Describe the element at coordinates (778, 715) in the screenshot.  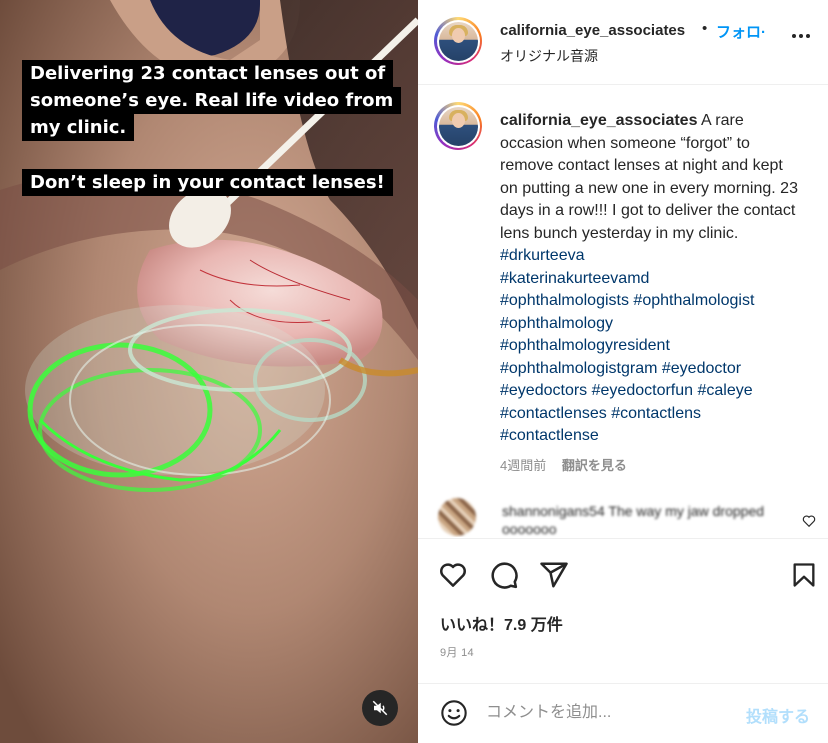
I see `post-comment-button: 投稿する` at that location.